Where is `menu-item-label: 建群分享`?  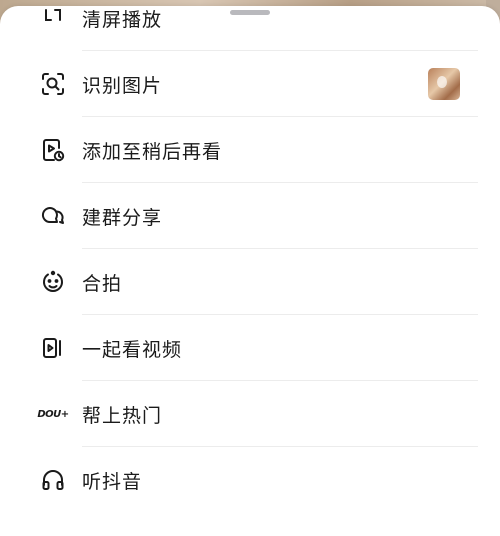 menu-item-label: 建群分享 is located at coordinates (122, 217).